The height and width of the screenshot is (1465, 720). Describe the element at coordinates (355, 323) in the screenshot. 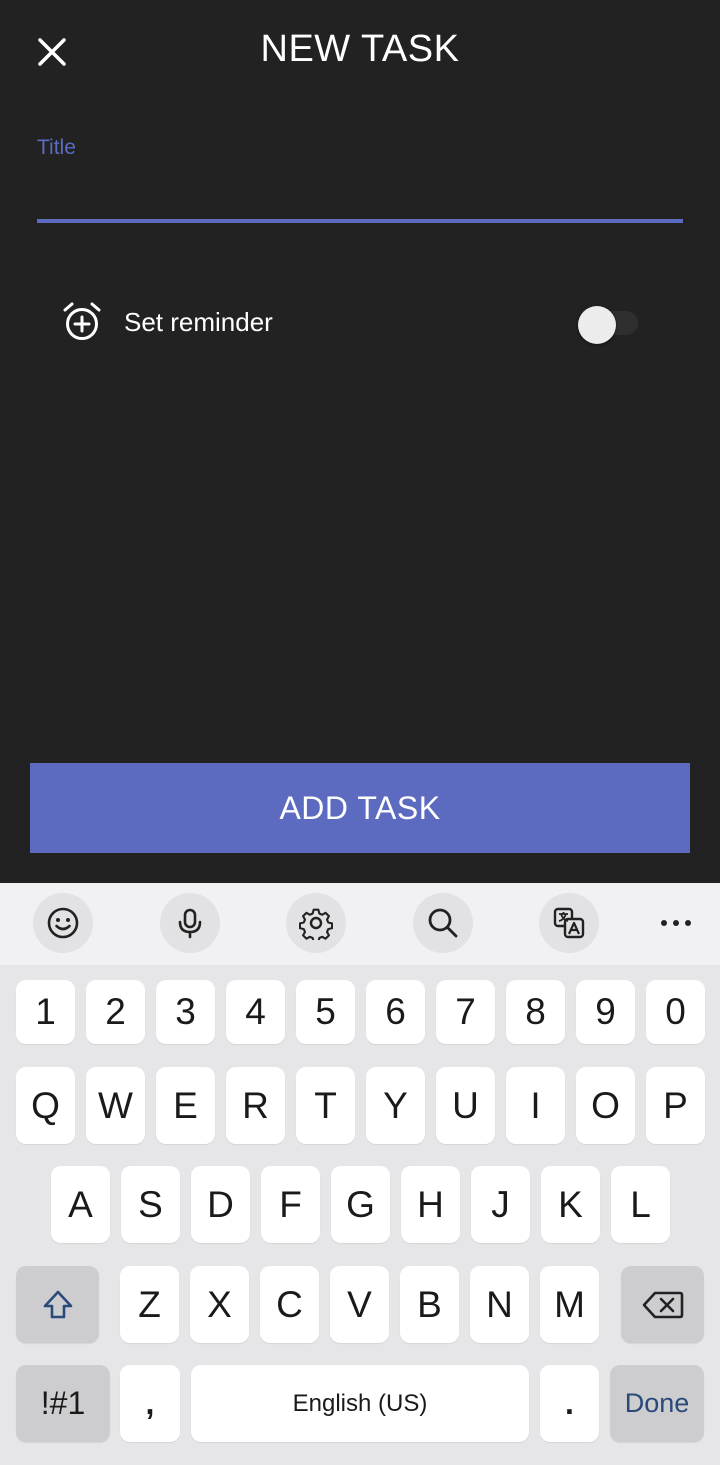

I see `set-reminder-row: Set reminder` at that location.